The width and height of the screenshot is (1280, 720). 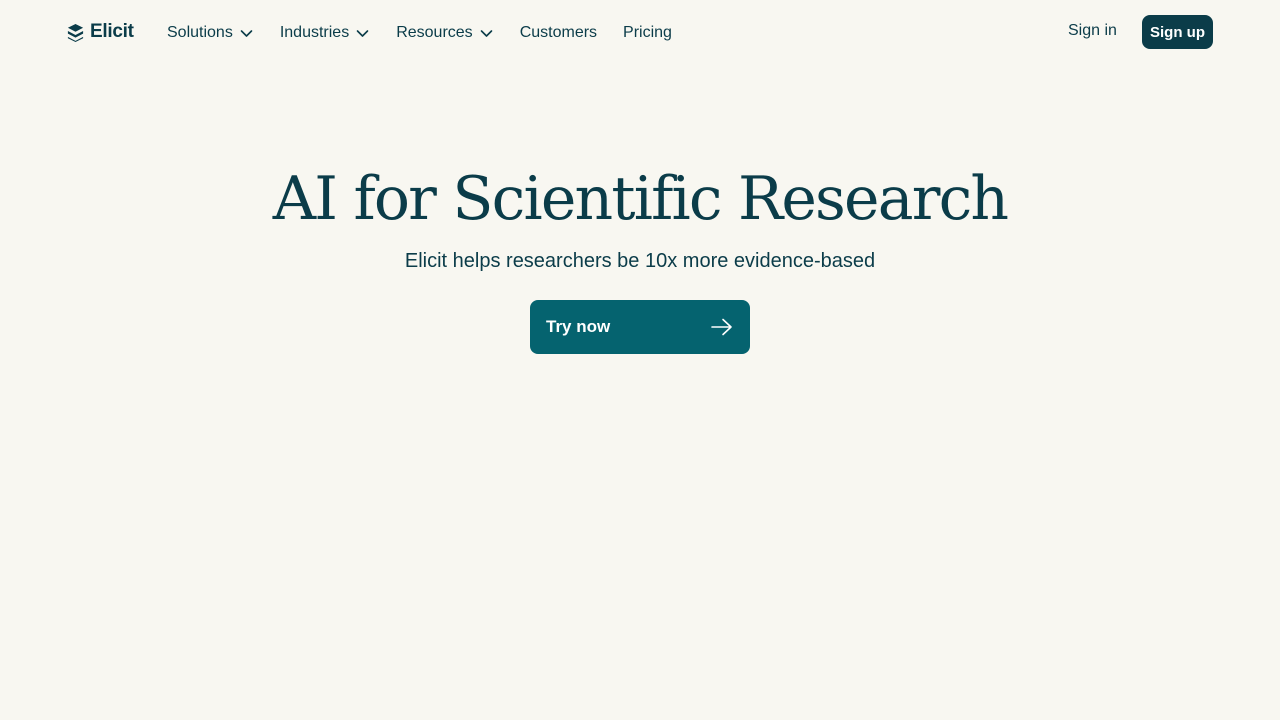 I want to click on nav-item-pricing: Pricing, so click(x=647, y=33).